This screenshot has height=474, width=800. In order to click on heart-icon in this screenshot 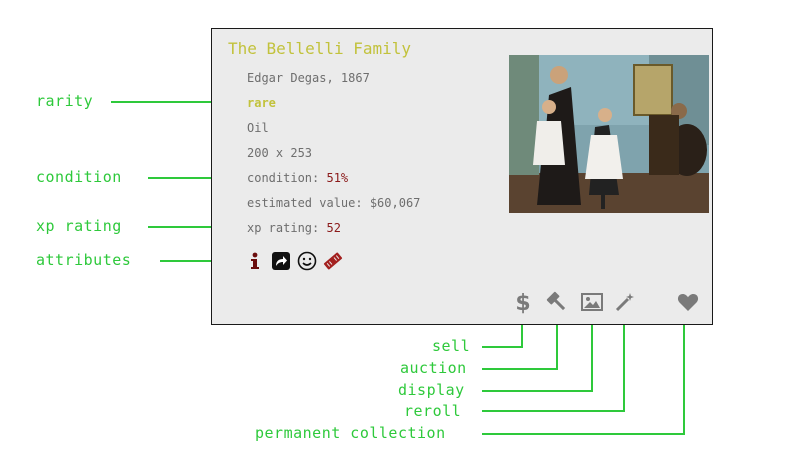, I will do `click(688, 302)`.